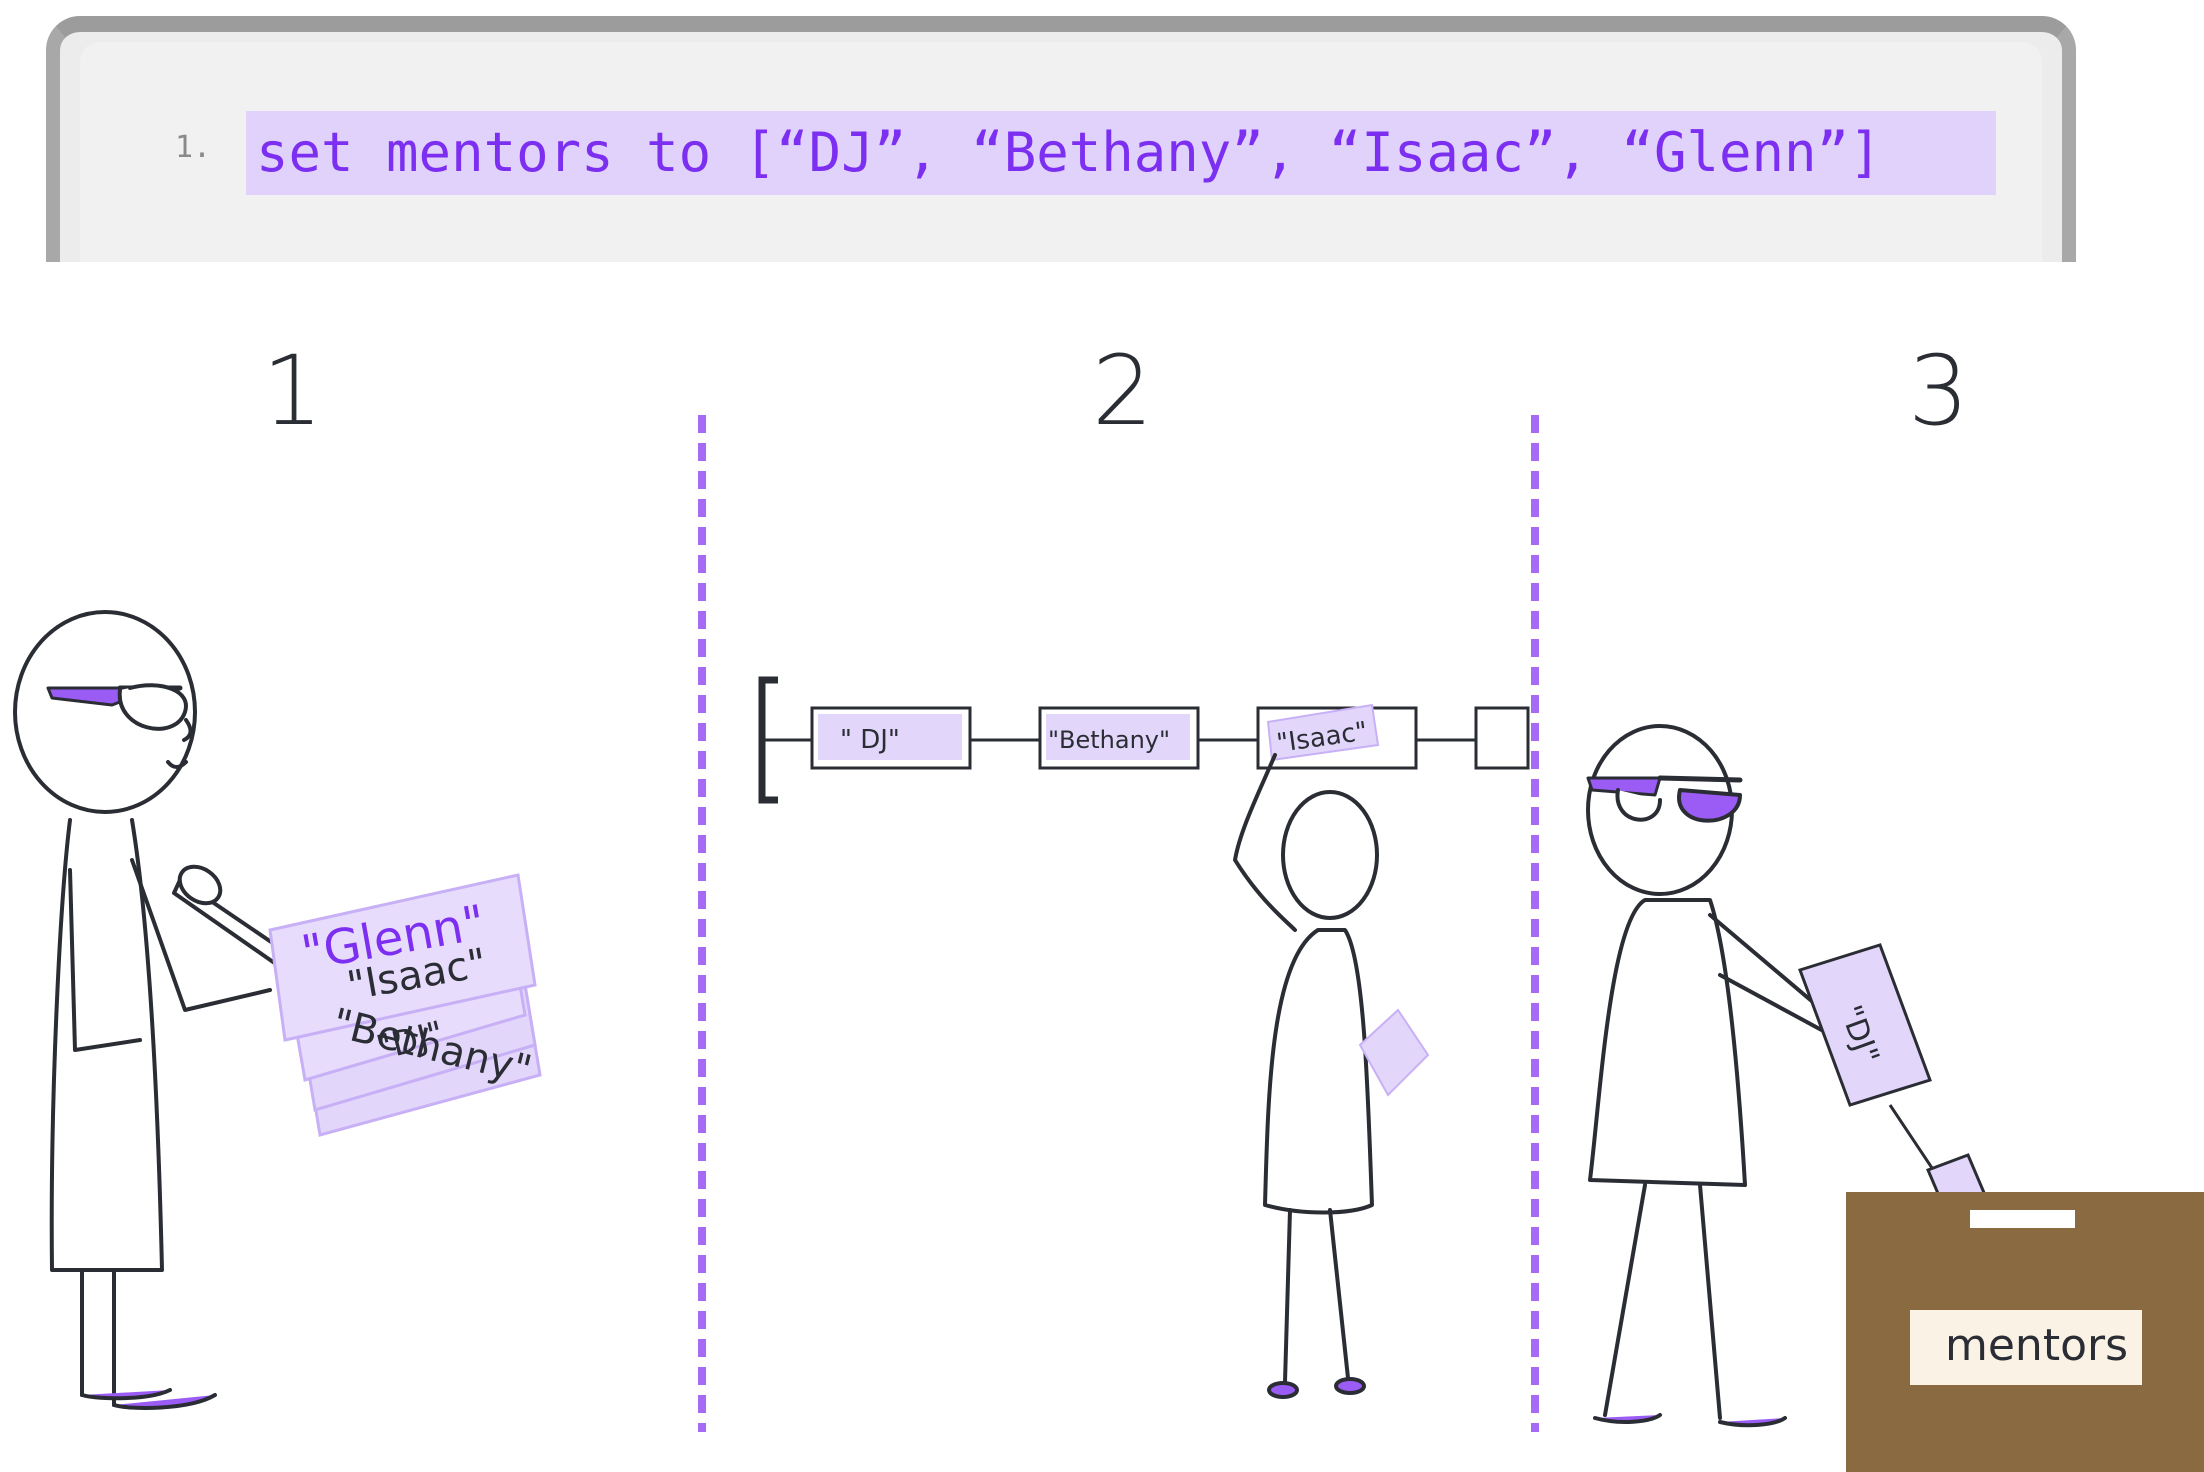 The width and height of the screenshot is (2204, 1472). I want to click on list-item-dj: " DJ", so click(870, 740).